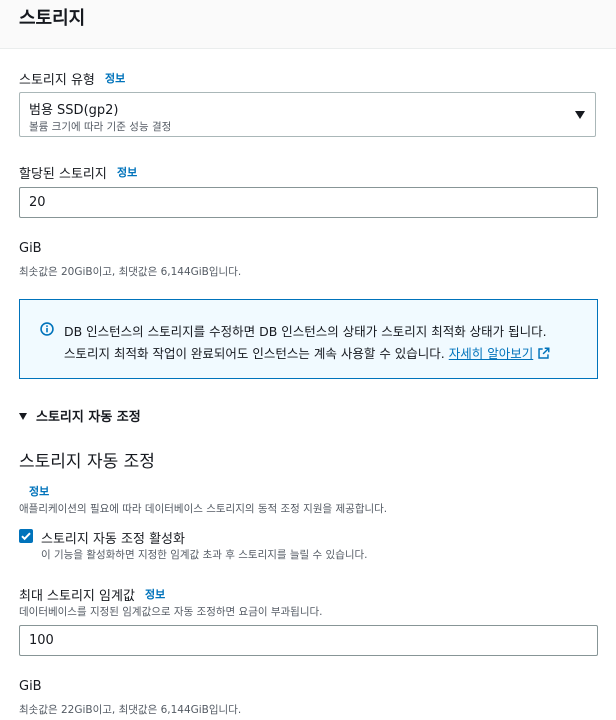 The width and height of the screenshot is (616, 720). Describe the element at coordinates (308, 202) in the screenshot. I see `allocated-storage-input` at that location.